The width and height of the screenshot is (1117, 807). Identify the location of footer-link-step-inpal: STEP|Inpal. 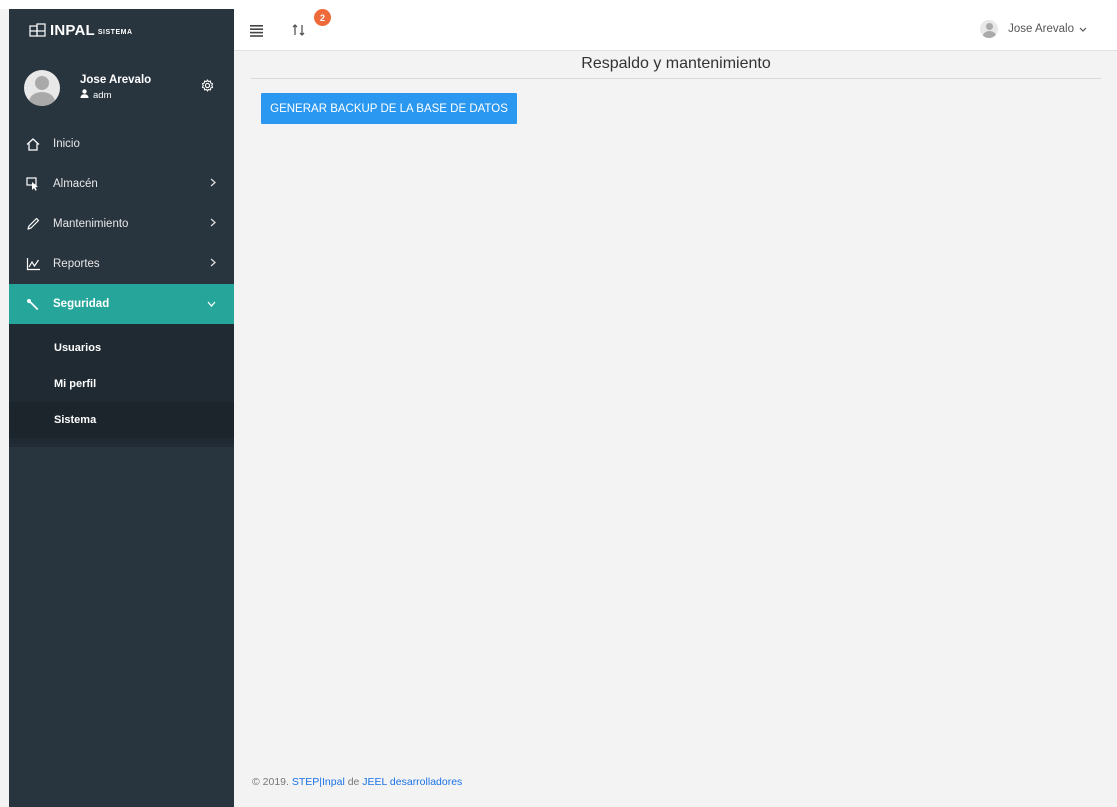
(318, 782).